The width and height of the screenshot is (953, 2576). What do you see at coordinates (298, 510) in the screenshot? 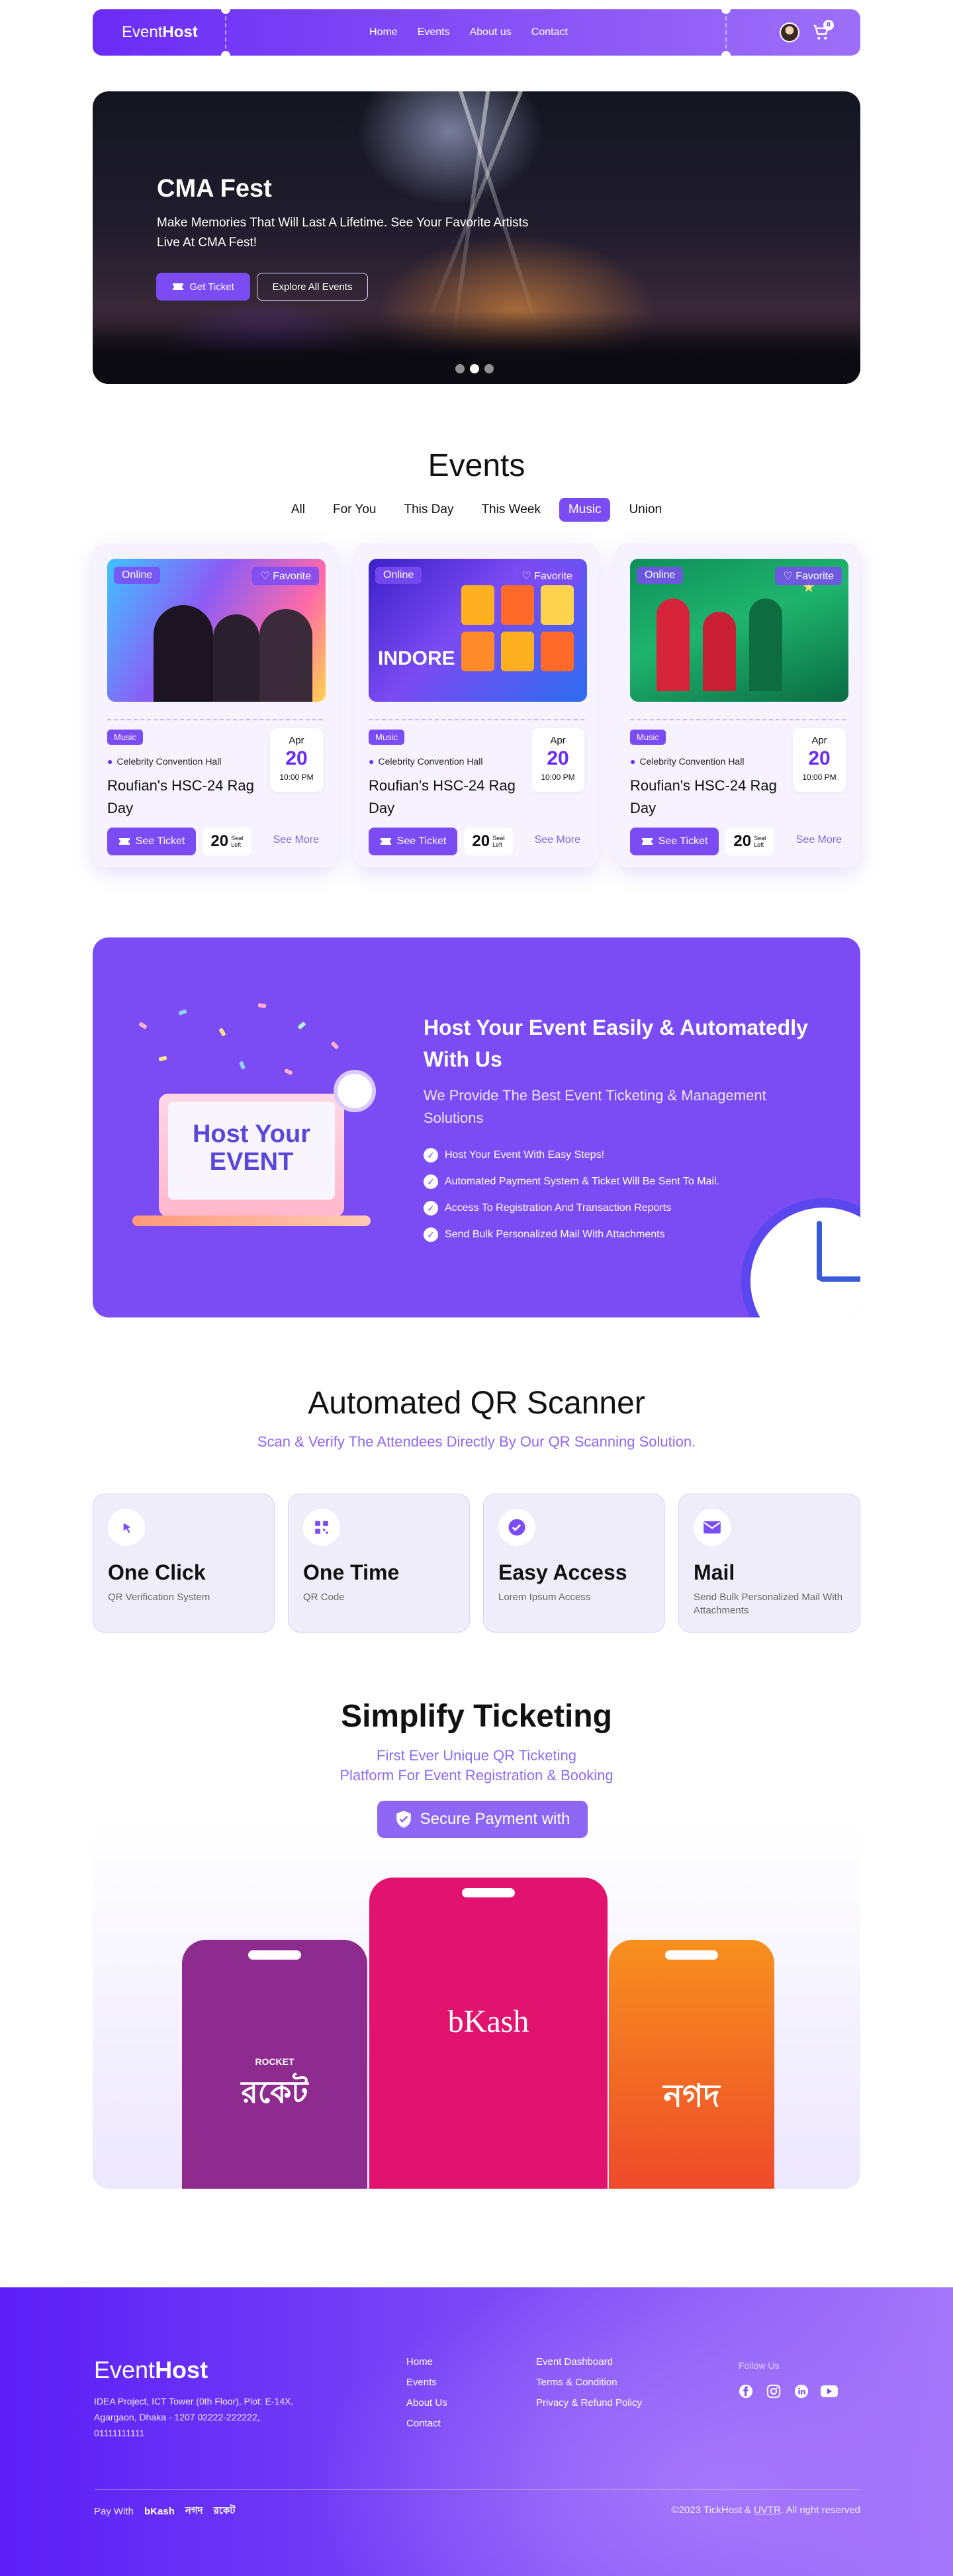
I see `filter-all: All` at bounding box center [298, 510].